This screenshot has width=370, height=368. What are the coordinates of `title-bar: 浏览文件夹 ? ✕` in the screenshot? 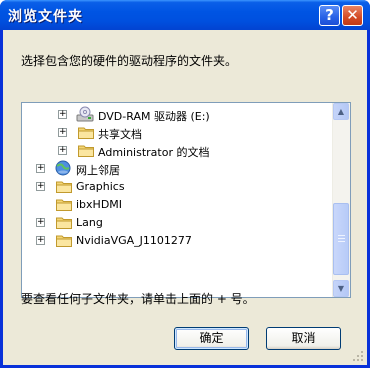 It's located at (185, 15).